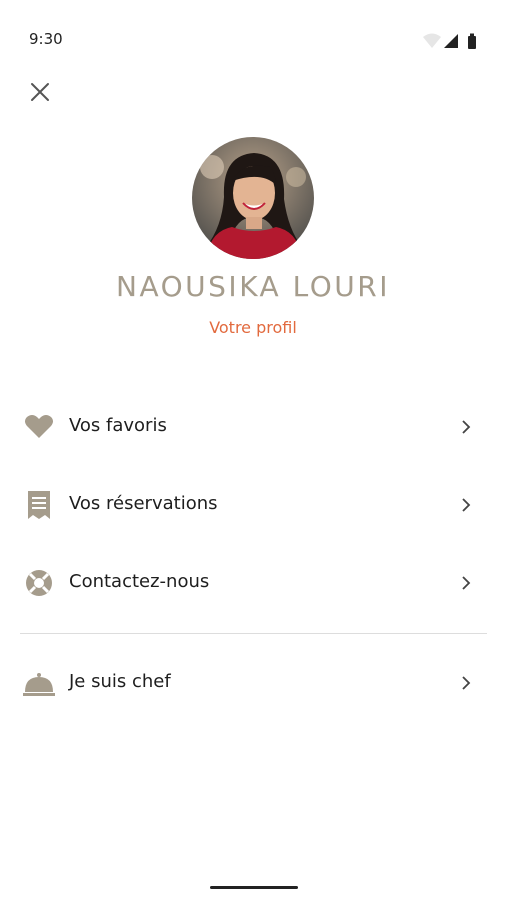 Image resolution: width=506 pixels, height=900 pixels. What do you see at coordinates (139, 581) in the screenshot?
I see `menu-item-label: Contactez-nous` at bounding box center [139, 581].